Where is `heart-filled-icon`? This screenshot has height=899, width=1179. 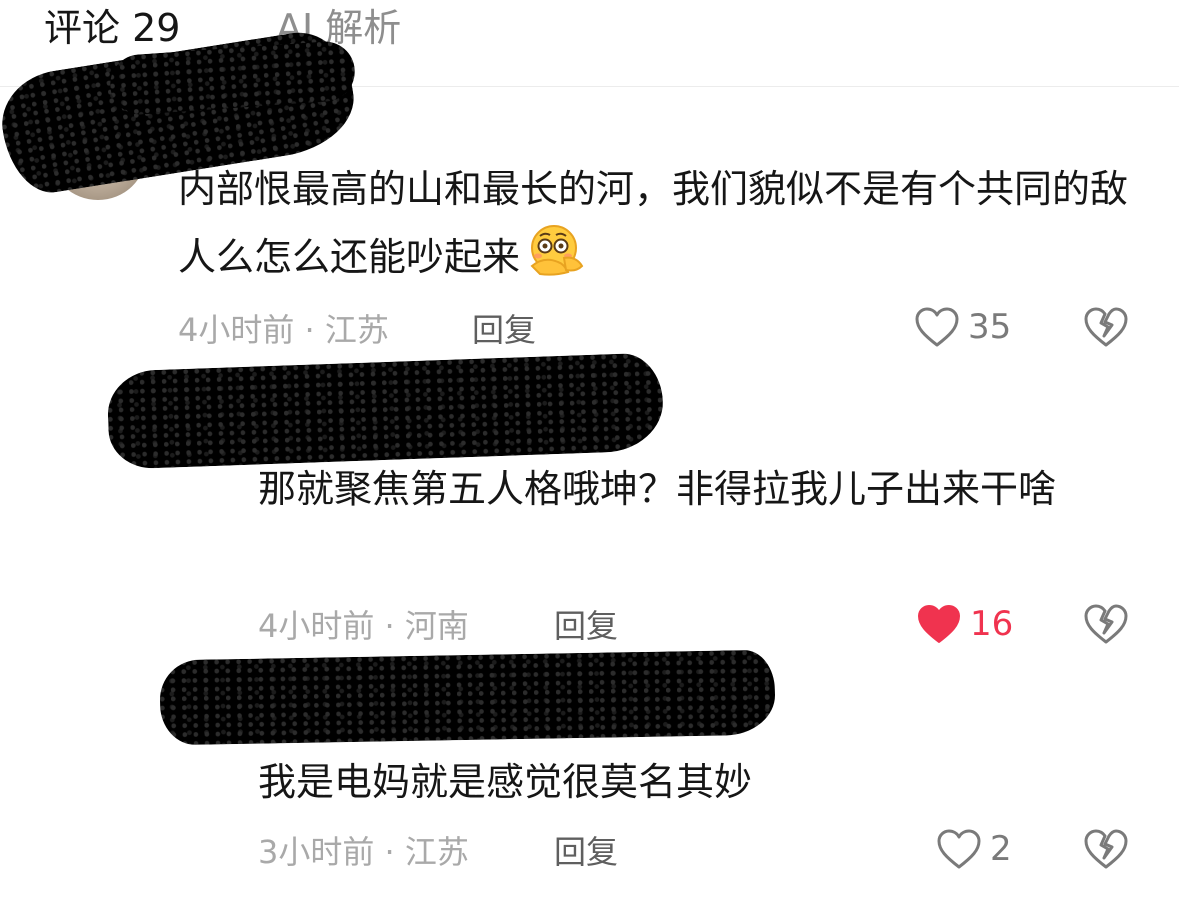 heart-filled-icon is located at coordinates (939, 624).